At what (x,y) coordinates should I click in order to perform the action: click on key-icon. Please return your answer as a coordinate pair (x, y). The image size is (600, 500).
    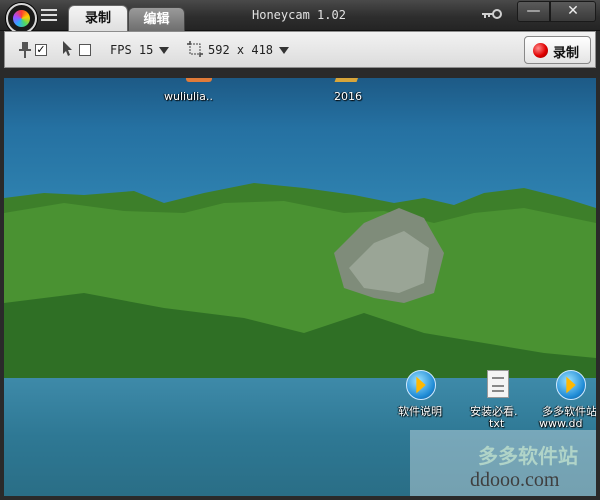
    Looking at the image, I should click on (491, 14).